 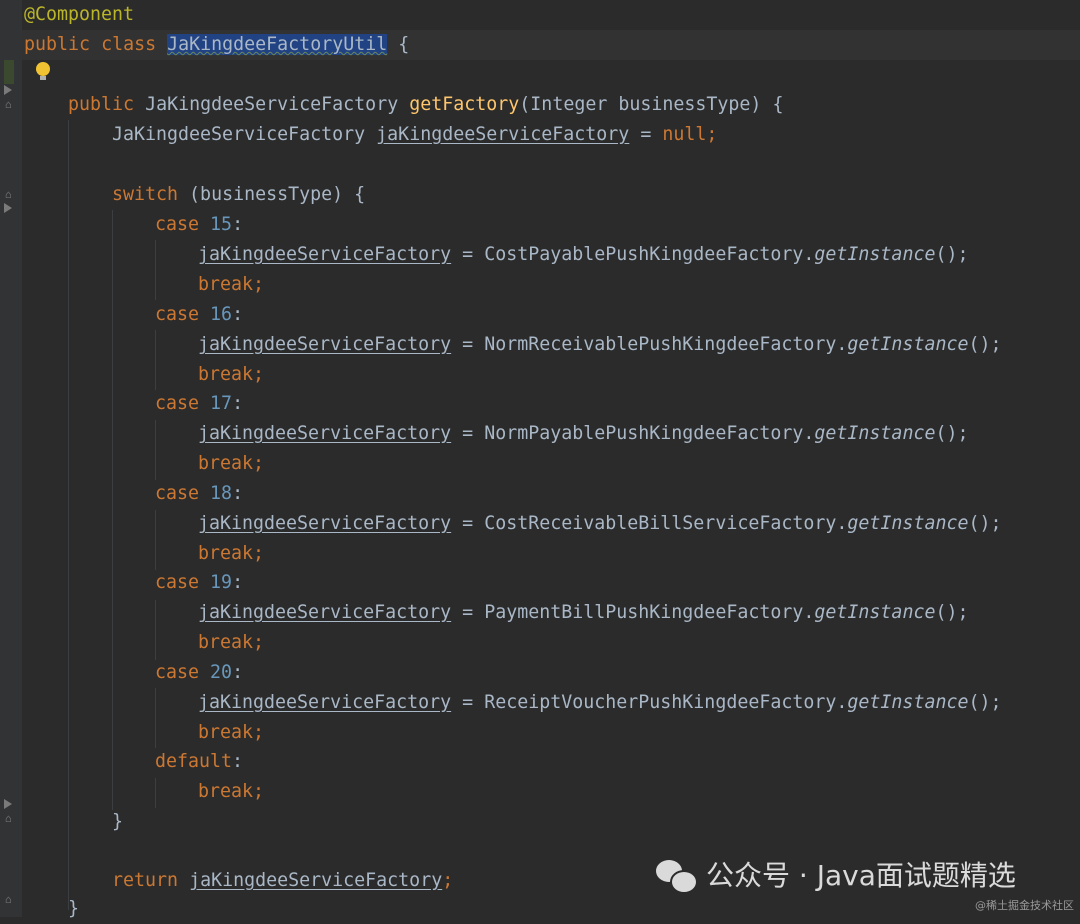 What do you see at coordinates (861, 875) in the screenshot?
I see `watermark-text: 公众号 · Java面试题精选` at bounding box center [861, 875].